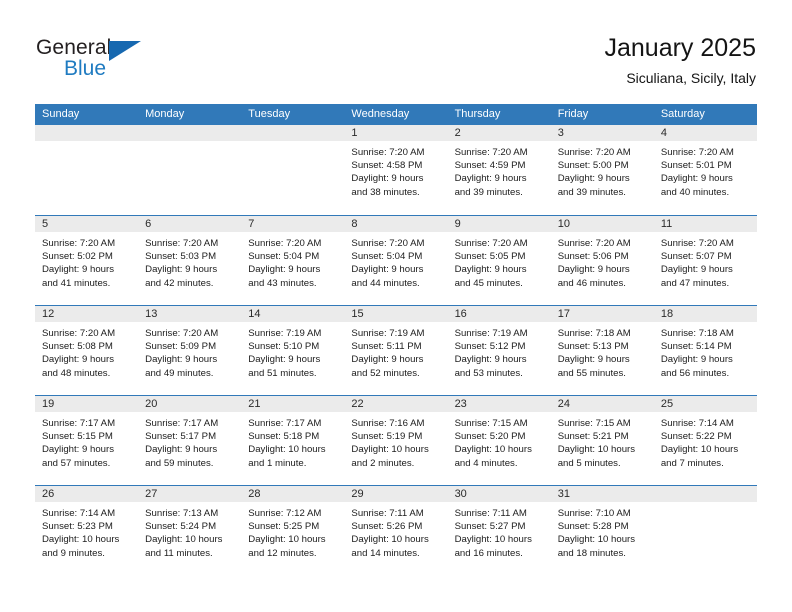 The height and width of the screenshot is (612, 792). Describe the element at coordinates (385, 192) in the screenshot. I see `daylight-text-line2: and 38 minutes.` at that location.